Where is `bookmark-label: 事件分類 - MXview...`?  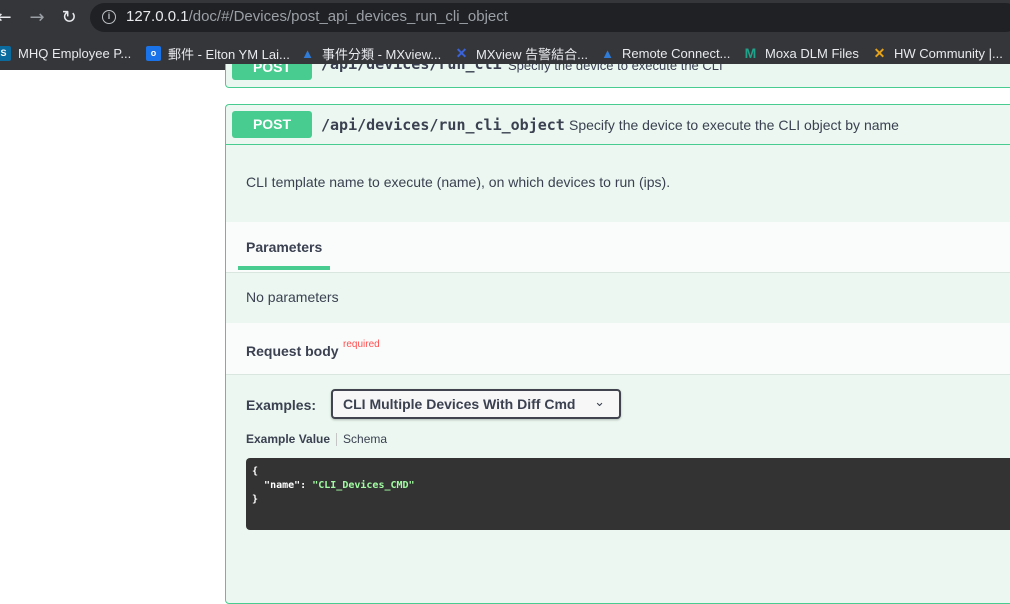
bookmark-label: 事件分類 - MXview... is located at coordinates (382, 54).